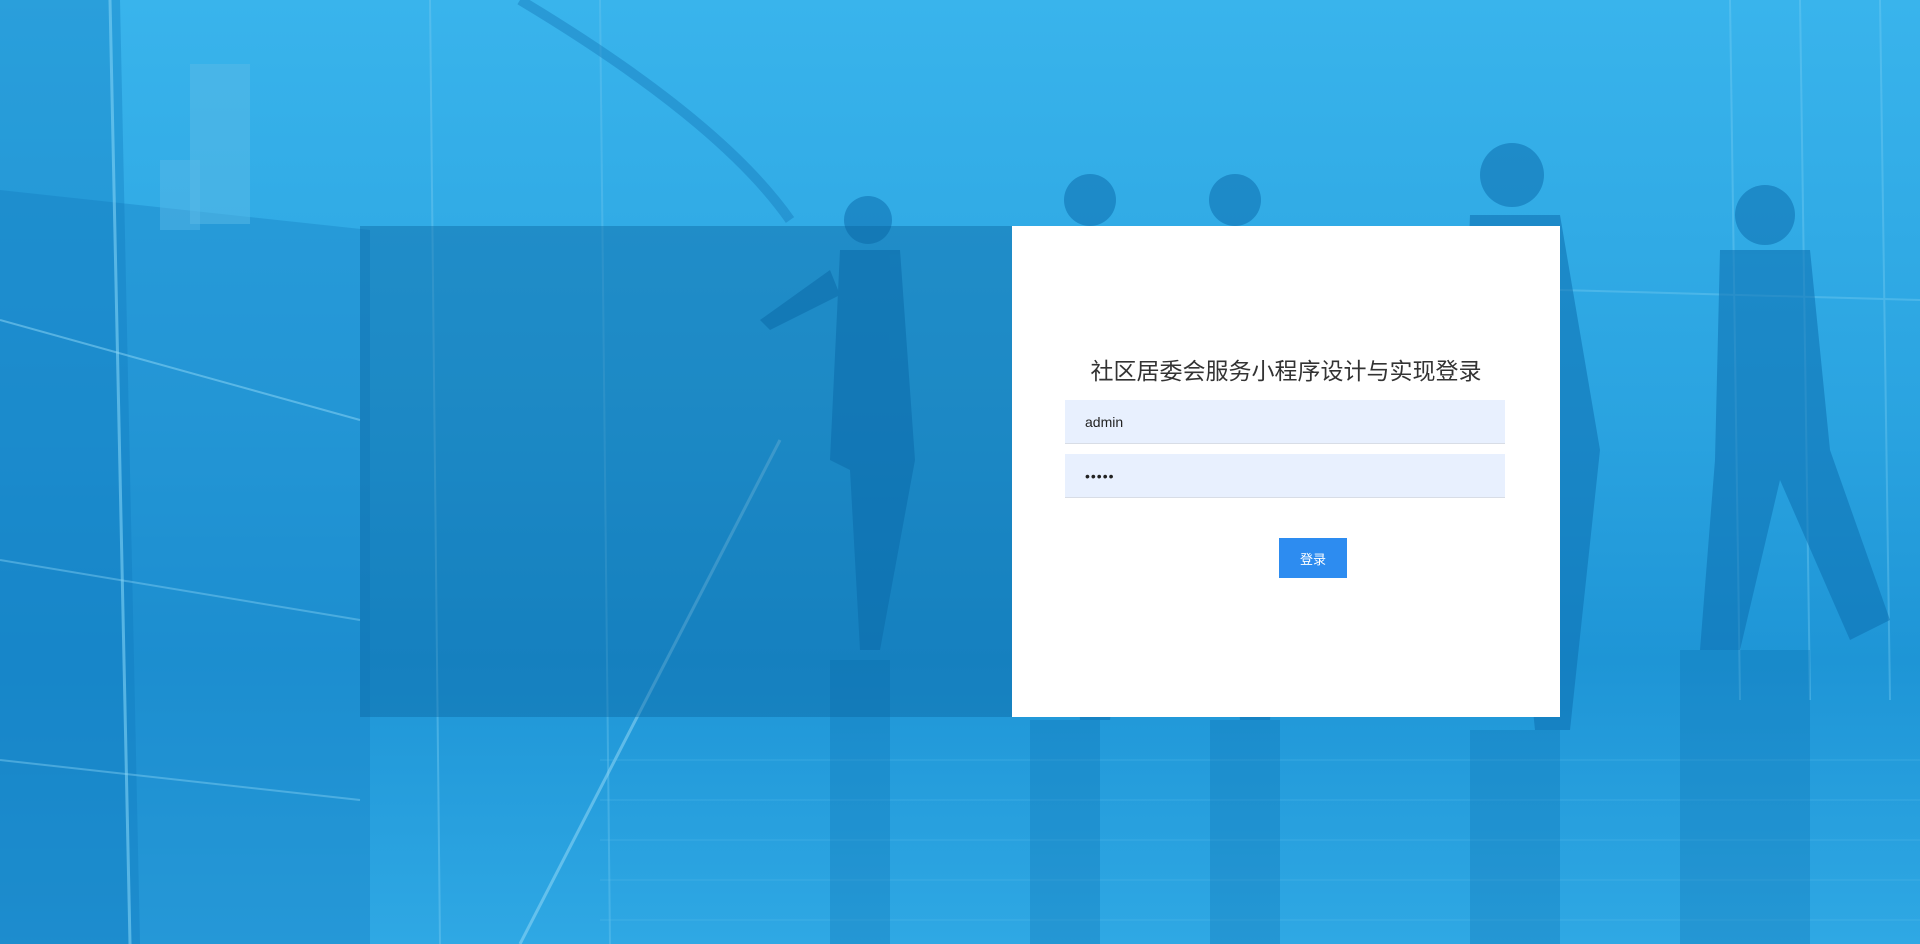  I want to click on login-button: 登录, so click(1313, 558).